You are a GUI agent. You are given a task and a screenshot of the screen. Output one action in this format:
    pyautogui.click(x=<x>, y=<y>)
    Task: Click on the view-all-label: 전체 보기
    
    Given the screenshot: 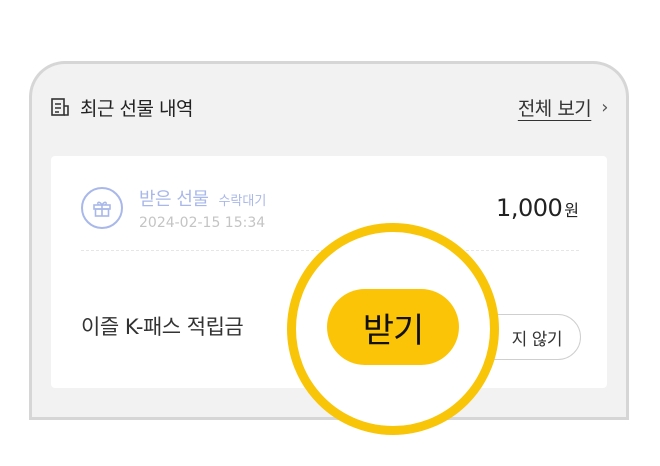 What is the action you would take?
    pyautogui.click(x=554, y=108)
    